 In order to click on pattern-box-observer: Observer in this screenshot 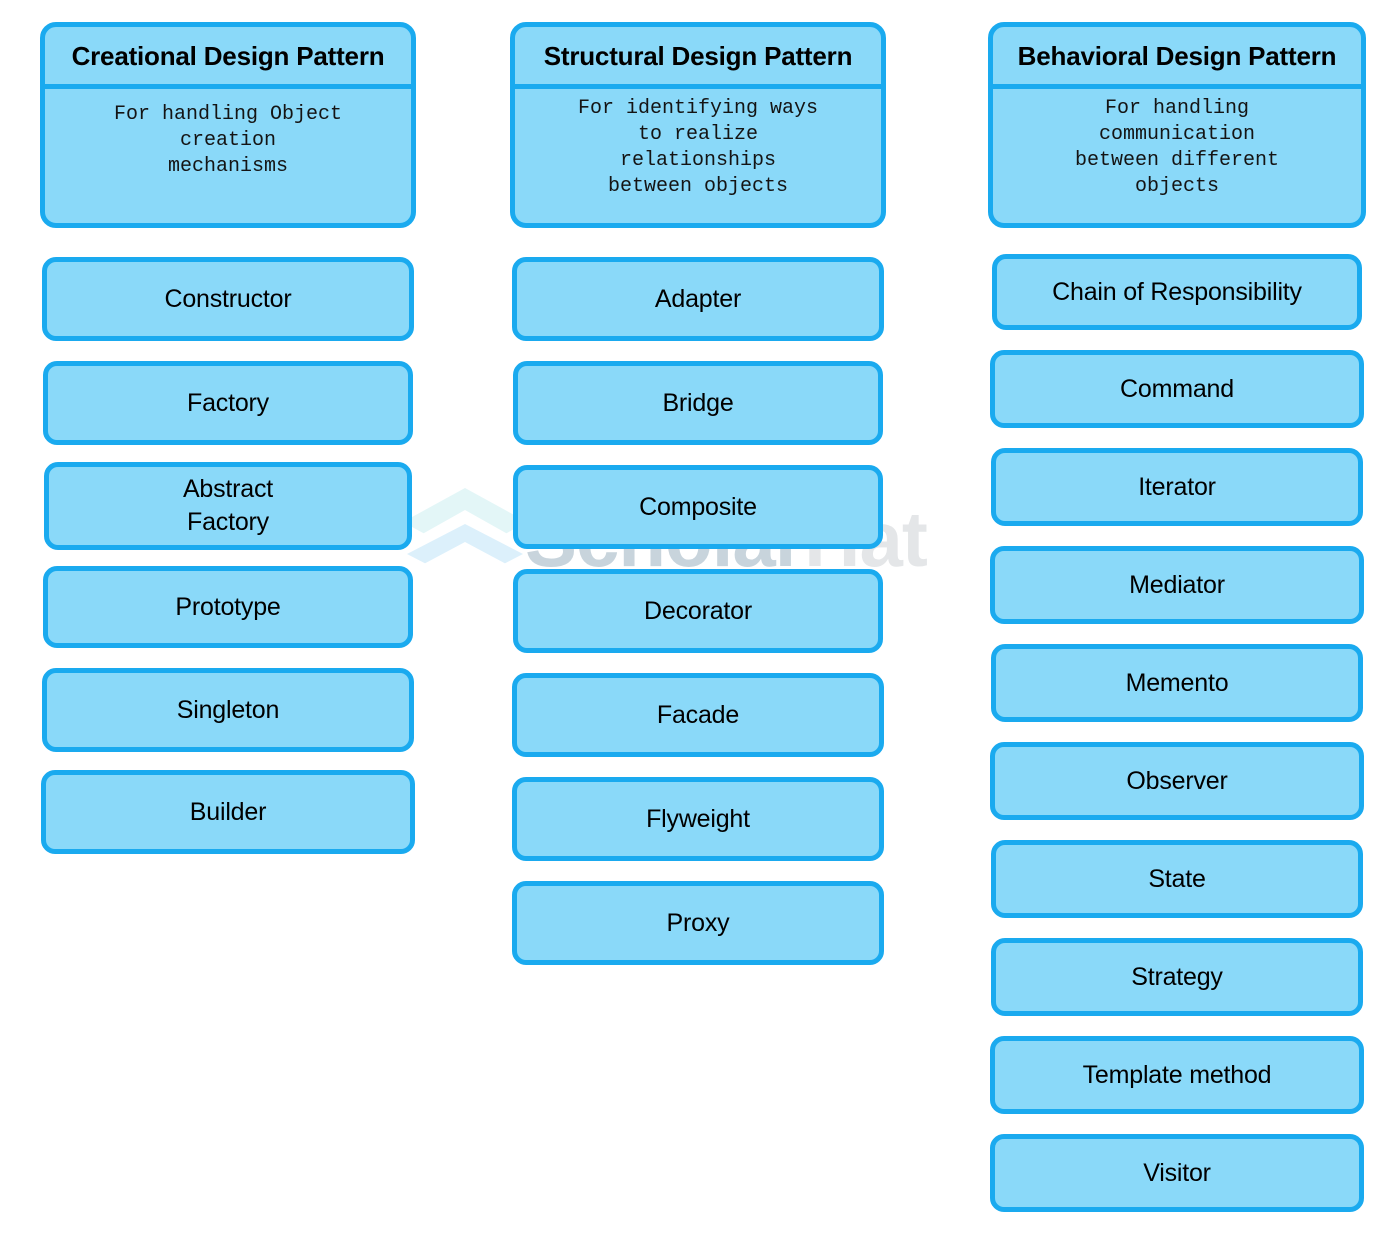, I will do `click(1177, 781)`.